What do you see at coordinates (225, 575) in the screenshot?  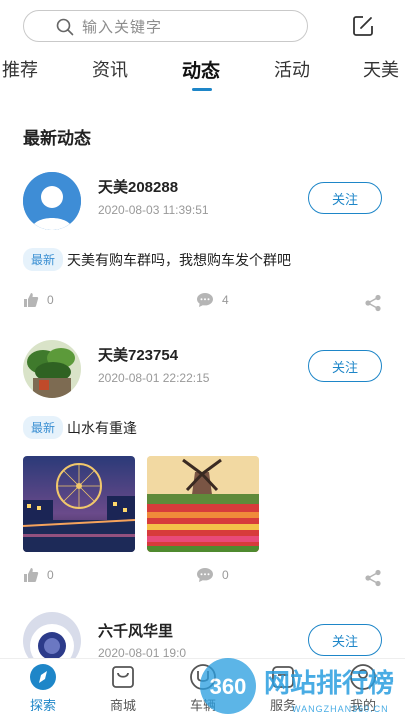 I see `comment-count: 0` at bounding box center [225, 575].